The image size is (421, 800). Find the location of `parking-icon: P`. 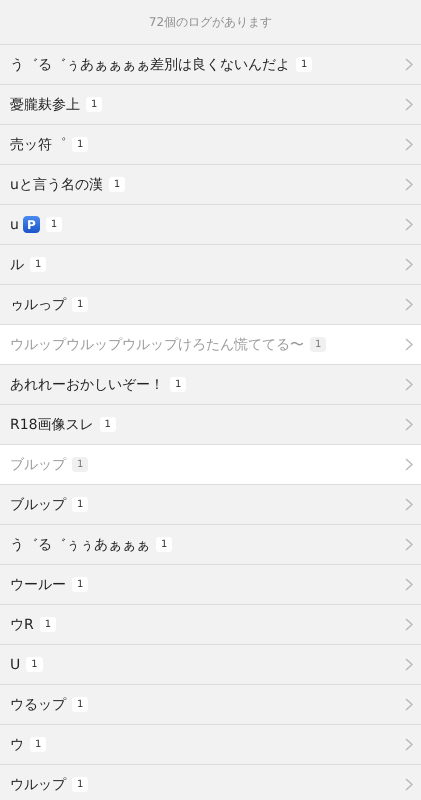

parking-icon: P is located at coordinates (31, 224).